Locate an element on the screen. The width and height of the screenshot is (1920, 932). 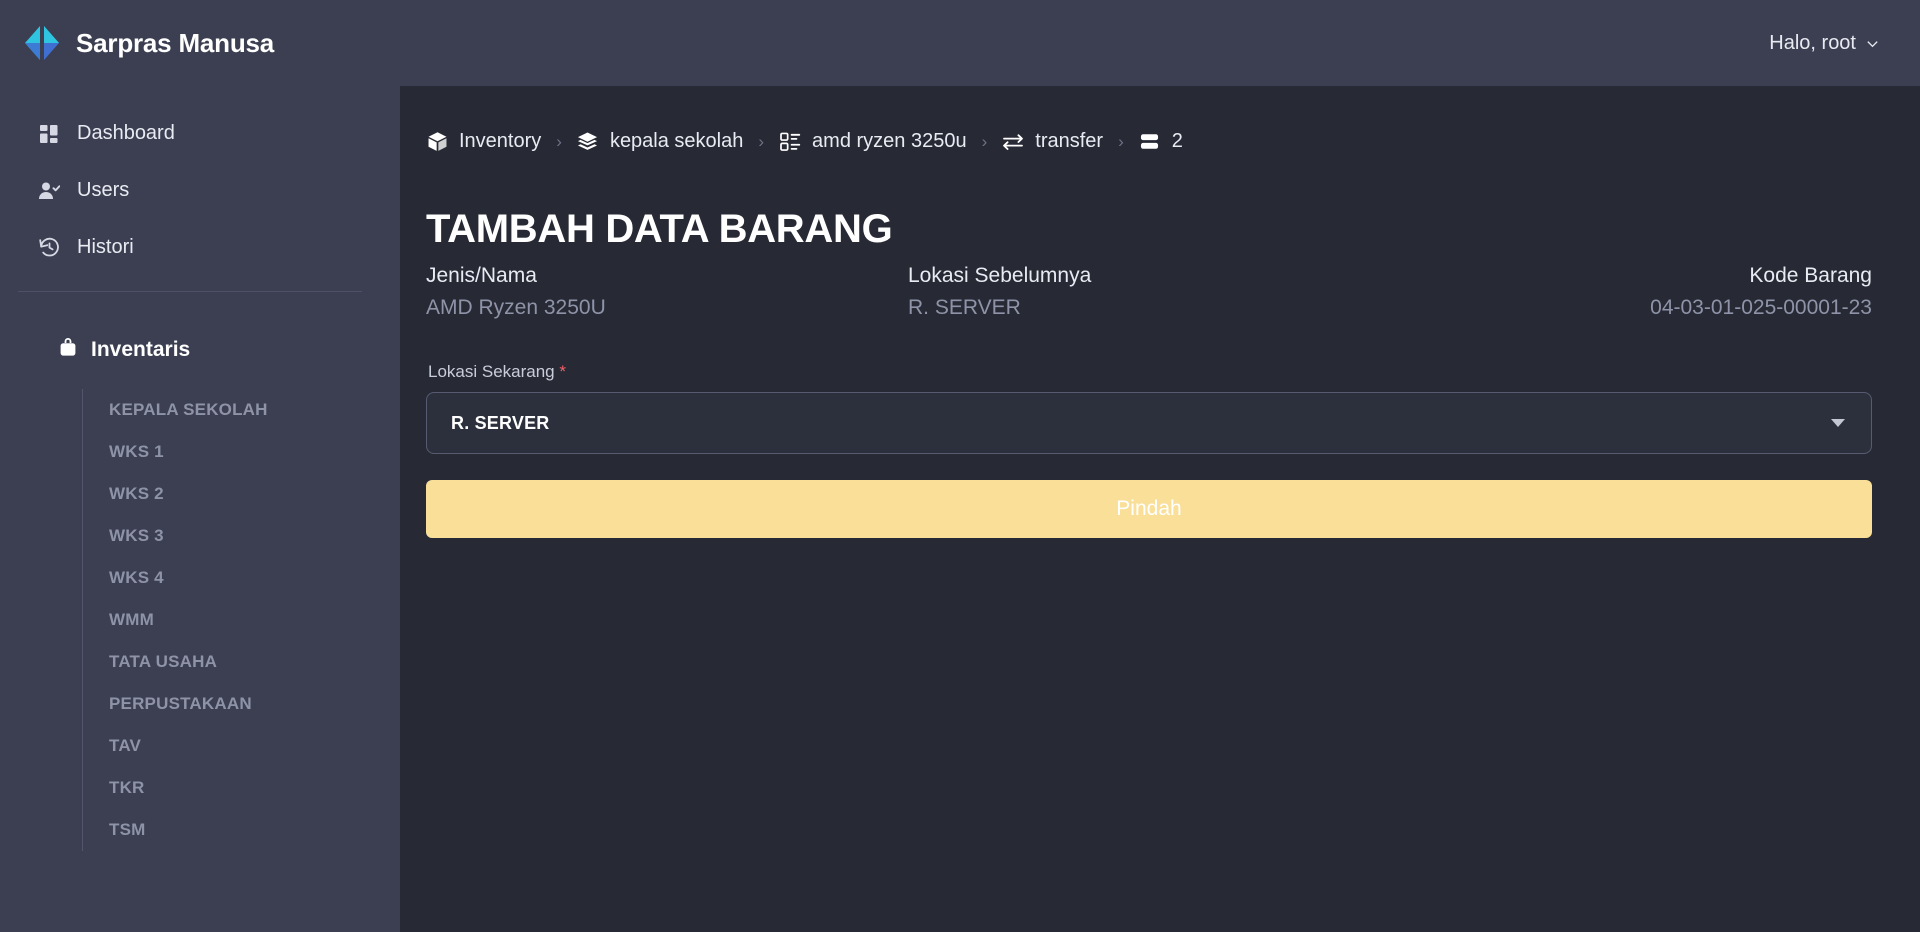
info-label: Jenis/Nama is located at coordinates (481, 275).